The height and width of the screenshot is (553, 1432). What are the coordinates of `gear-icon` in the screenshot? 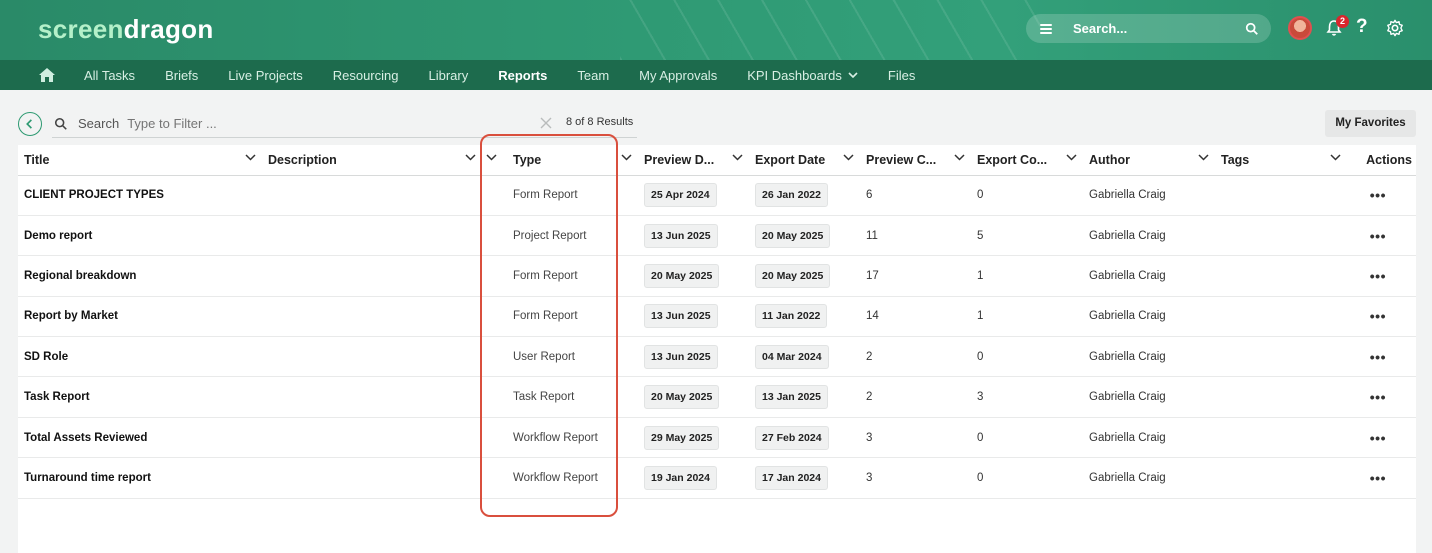 It's located at (1395, 28).